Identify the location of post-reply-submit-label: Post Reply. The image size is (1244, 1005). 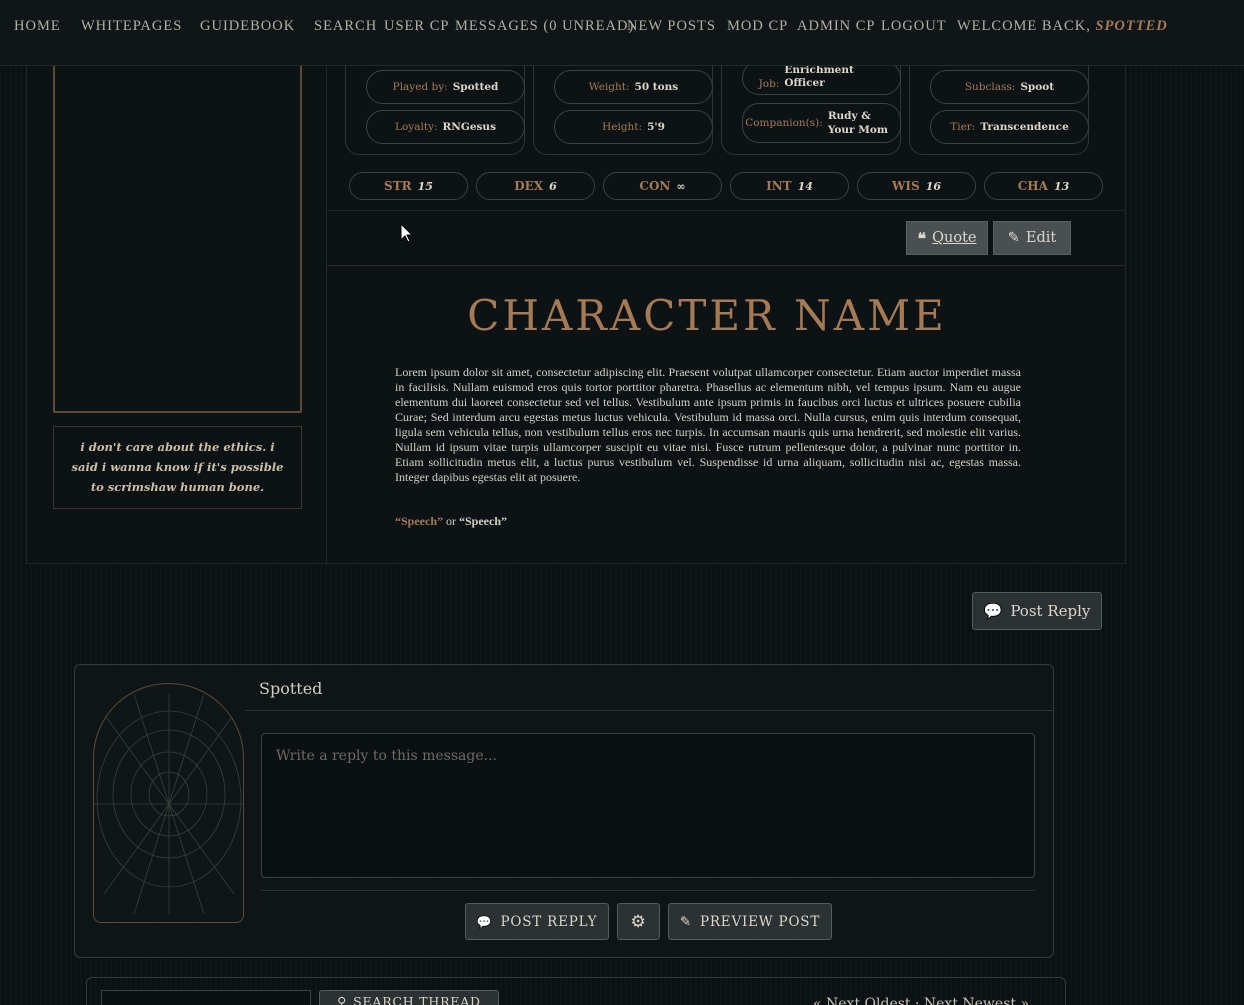
(549, 921).